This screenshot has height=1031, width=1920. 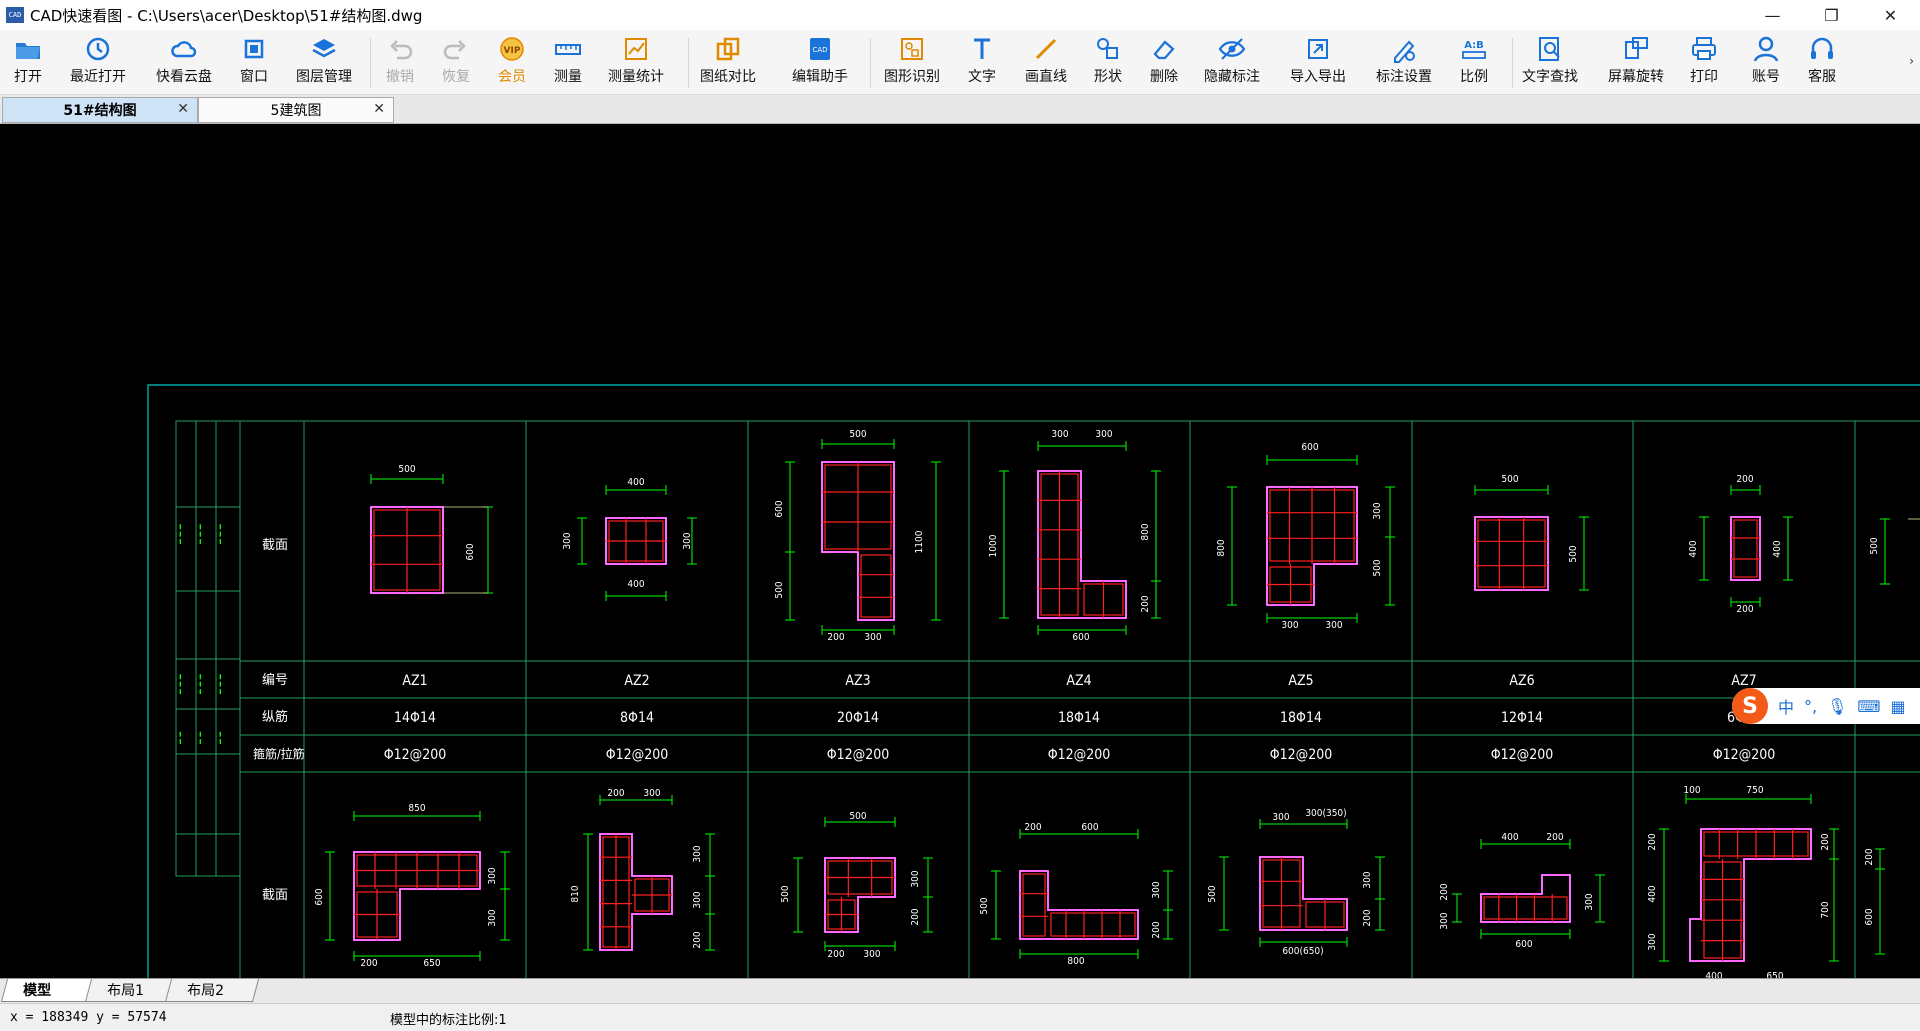 I want to click on doc-tab-51-structure: 51#结构图 ✕, so click(x=100, y=110).